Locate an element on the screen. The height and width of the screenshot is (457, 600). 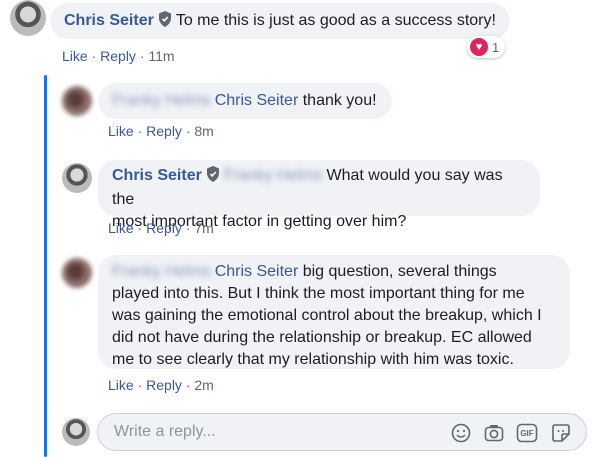
reaction-count-badge: ♥ 1 is located at coordinates (486, 47).